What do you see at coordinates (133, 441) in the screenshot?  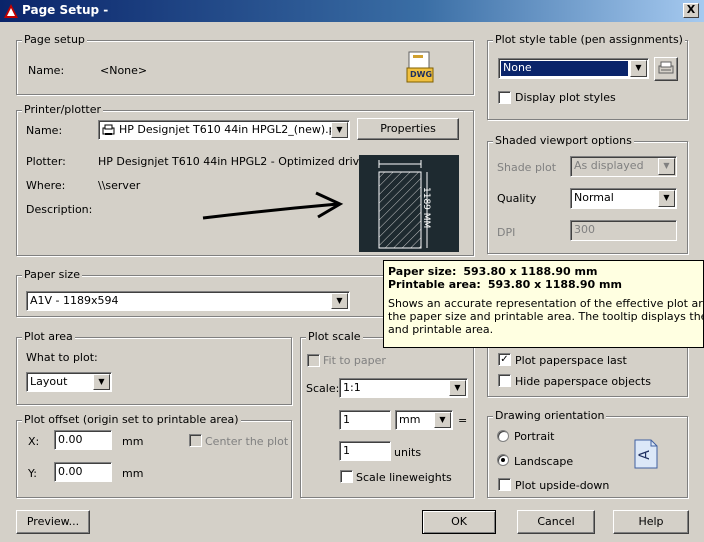 I see `offset-x-unit: mm` at bounding box center [133, 441].